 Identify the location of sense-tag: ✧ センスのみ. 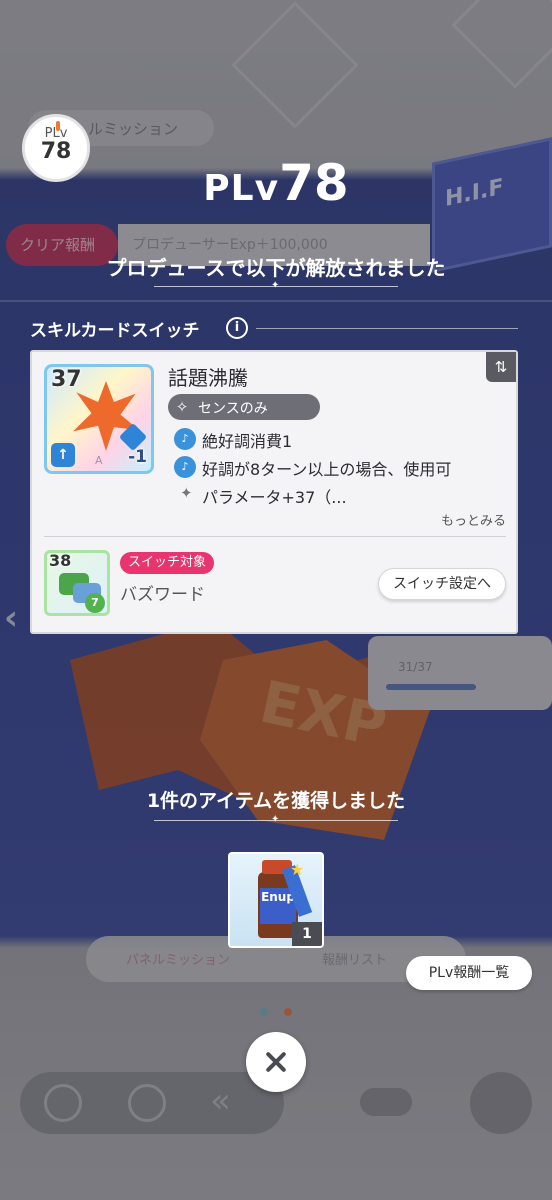
(244, 407).